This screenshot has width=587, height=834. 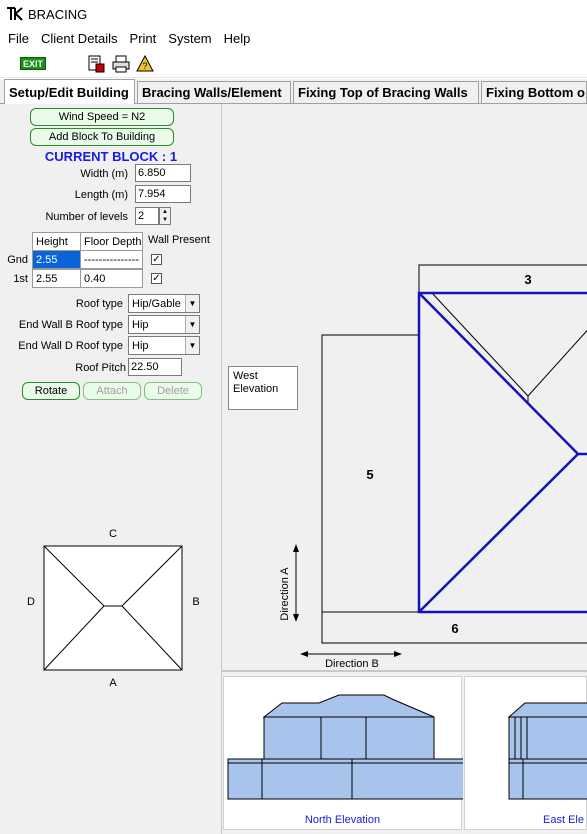 I want to click on delete-button: Delete, so click(x=173, y=391).